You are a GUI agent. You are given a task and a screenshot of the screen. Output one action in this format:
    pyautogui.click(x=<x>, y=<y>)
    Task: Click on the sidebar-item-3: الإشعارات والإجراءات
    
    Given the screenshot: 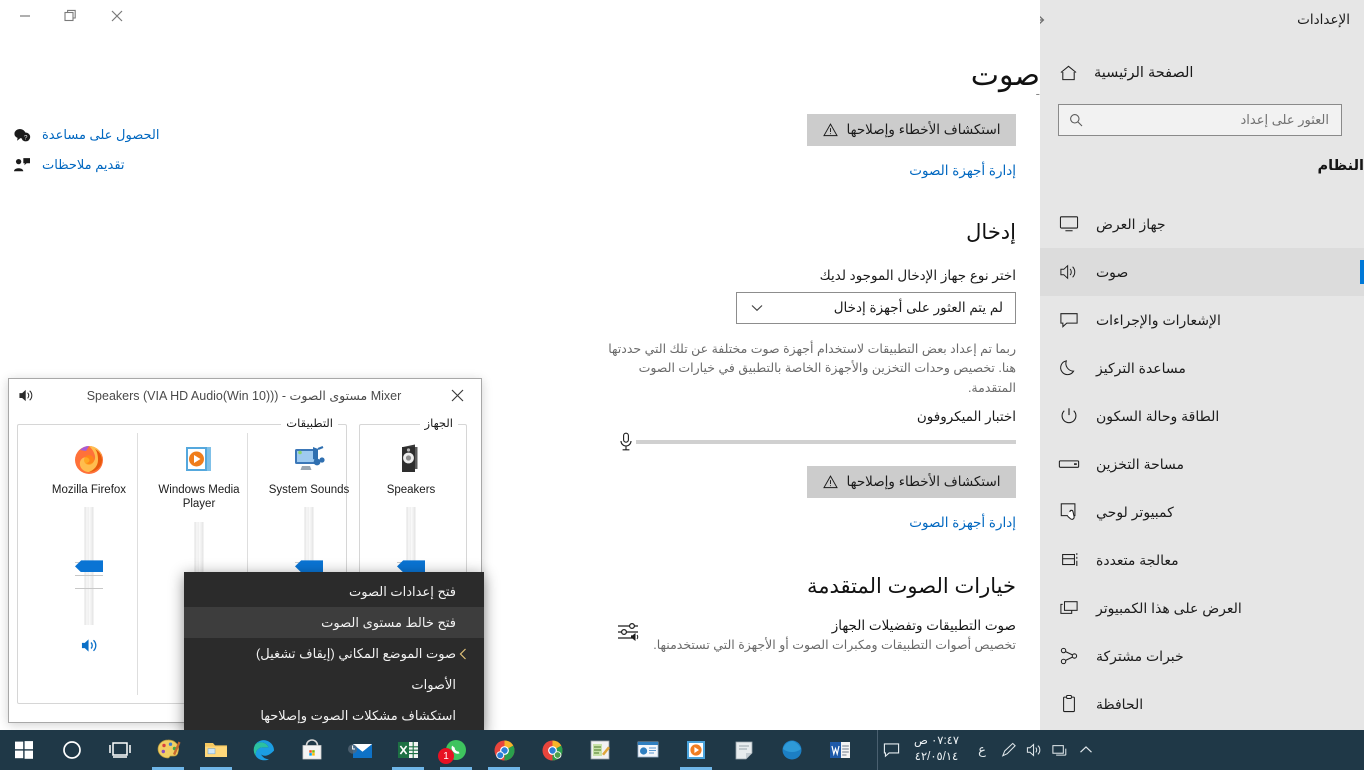 What is the action you would take?
    pyautogui.click(x=1202, y=320)
    